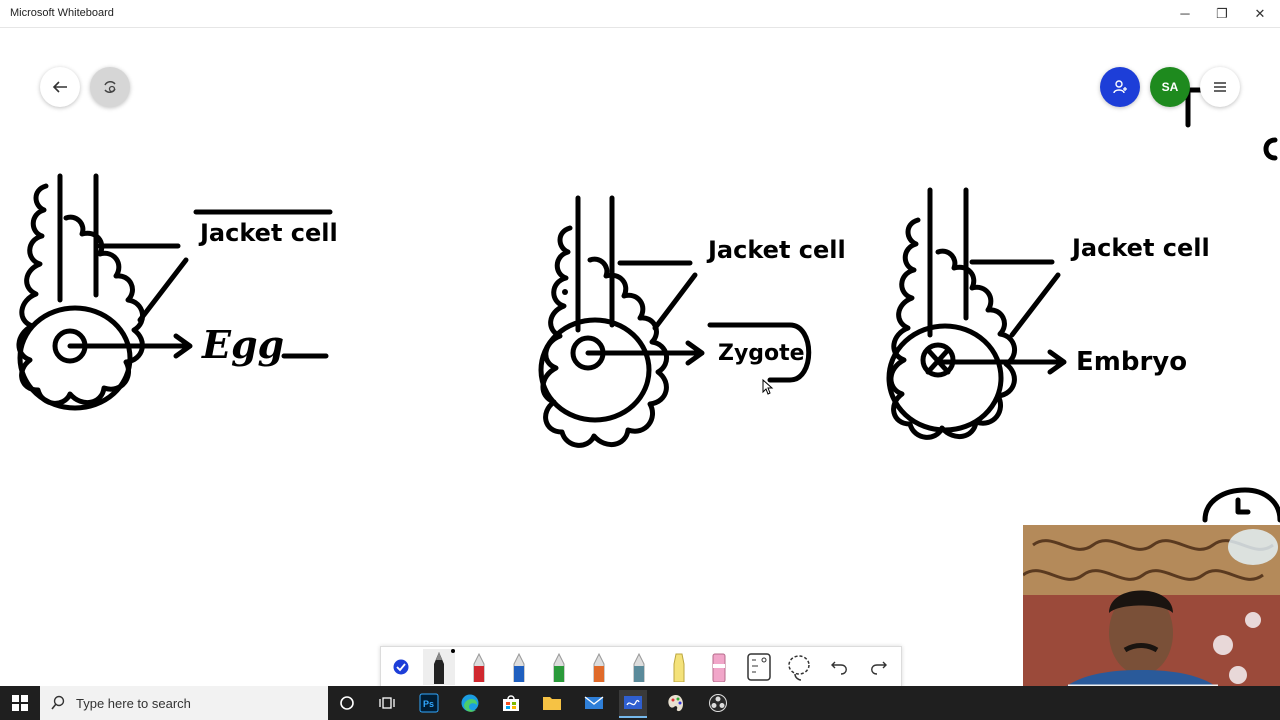 Image resolution: width=1280 pixels, height=720 pixels. I want to click on folder-icon, so click(552, 703).